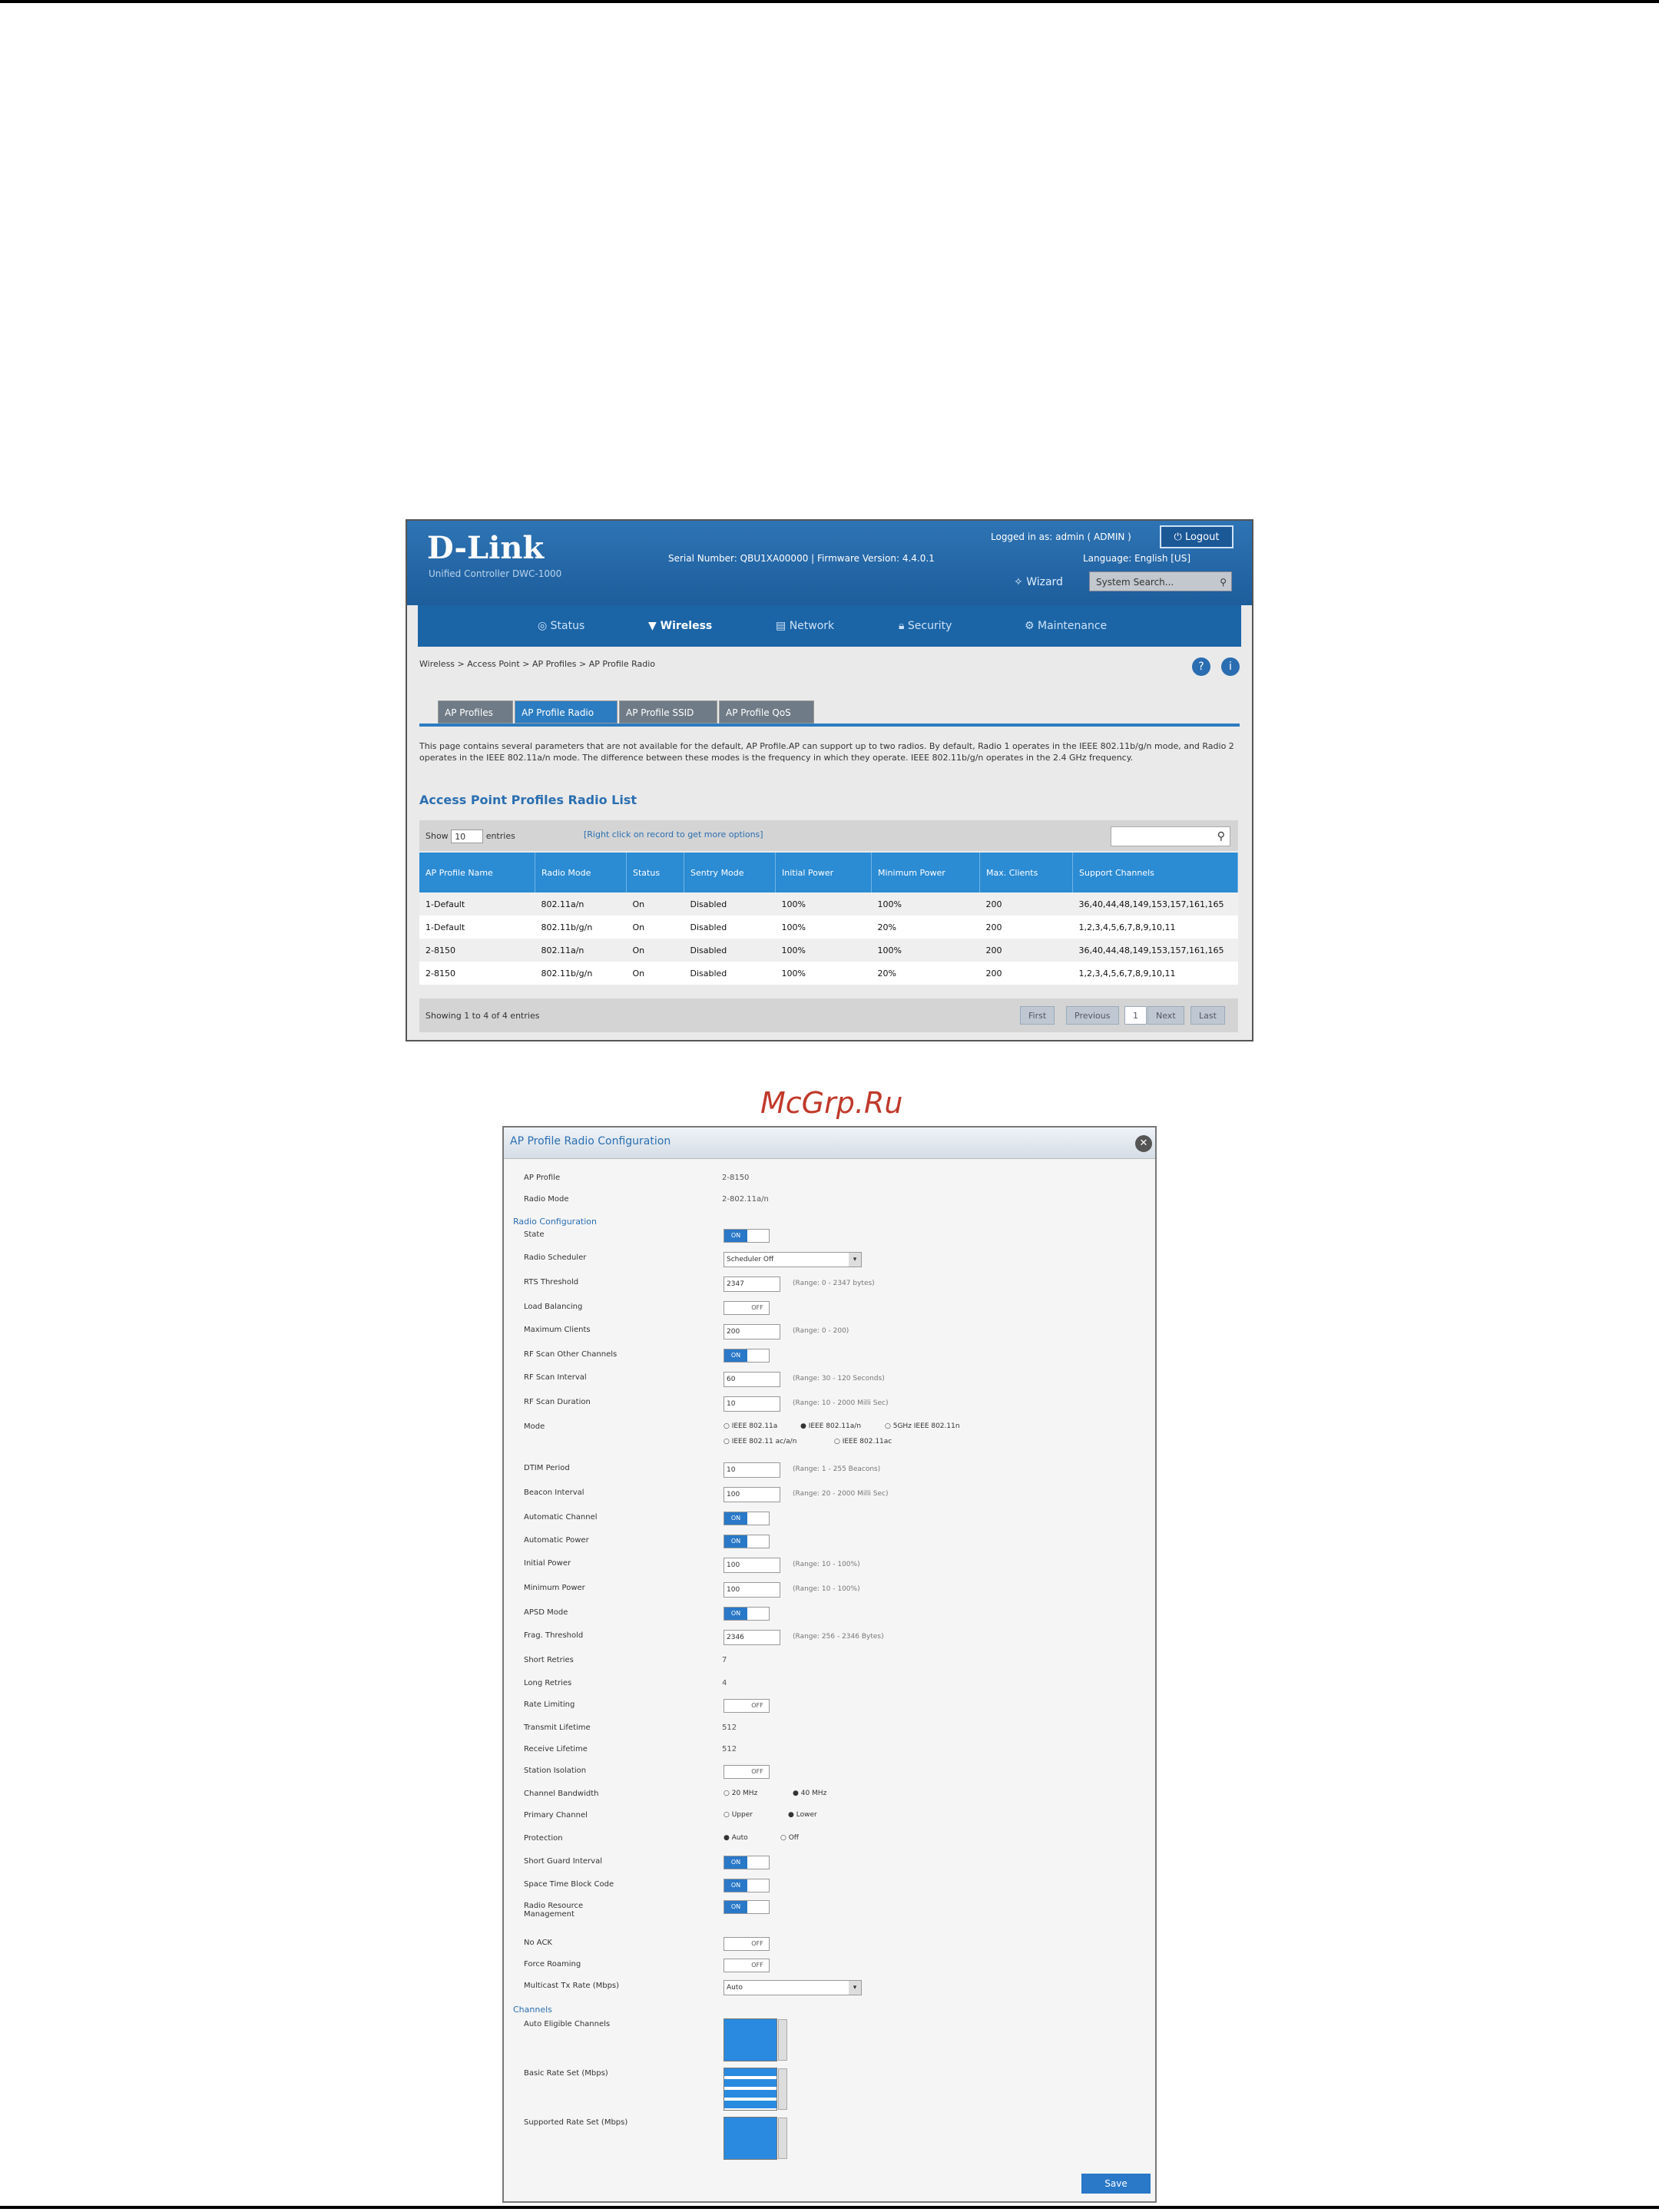 This screenshot has width=1659, height=2212. Describe the element at coordinates (747, 1614) in the screenshot. I see `apsd-mode-toggle: ON` at that location.